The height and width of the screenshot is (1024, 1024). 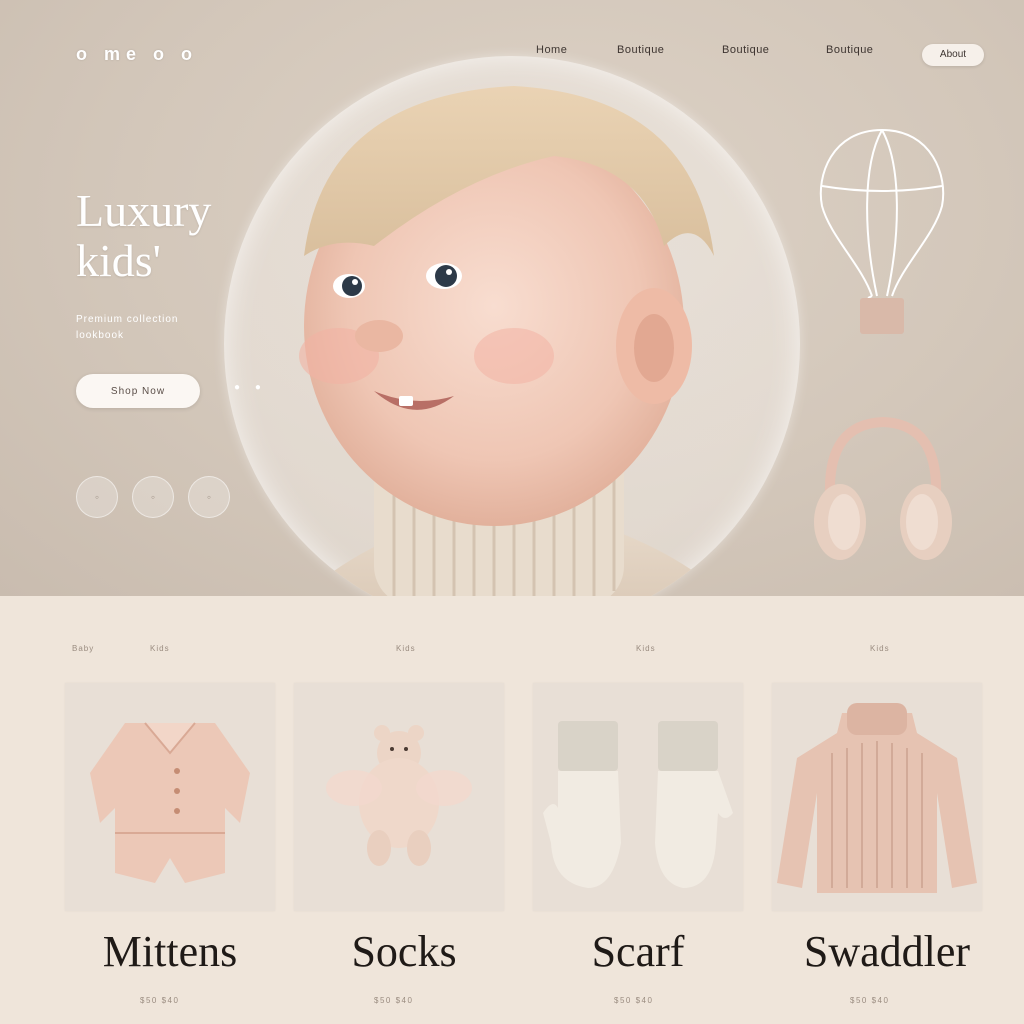 I want to click on category-label-1: Baby, so click(x=83, y=648).